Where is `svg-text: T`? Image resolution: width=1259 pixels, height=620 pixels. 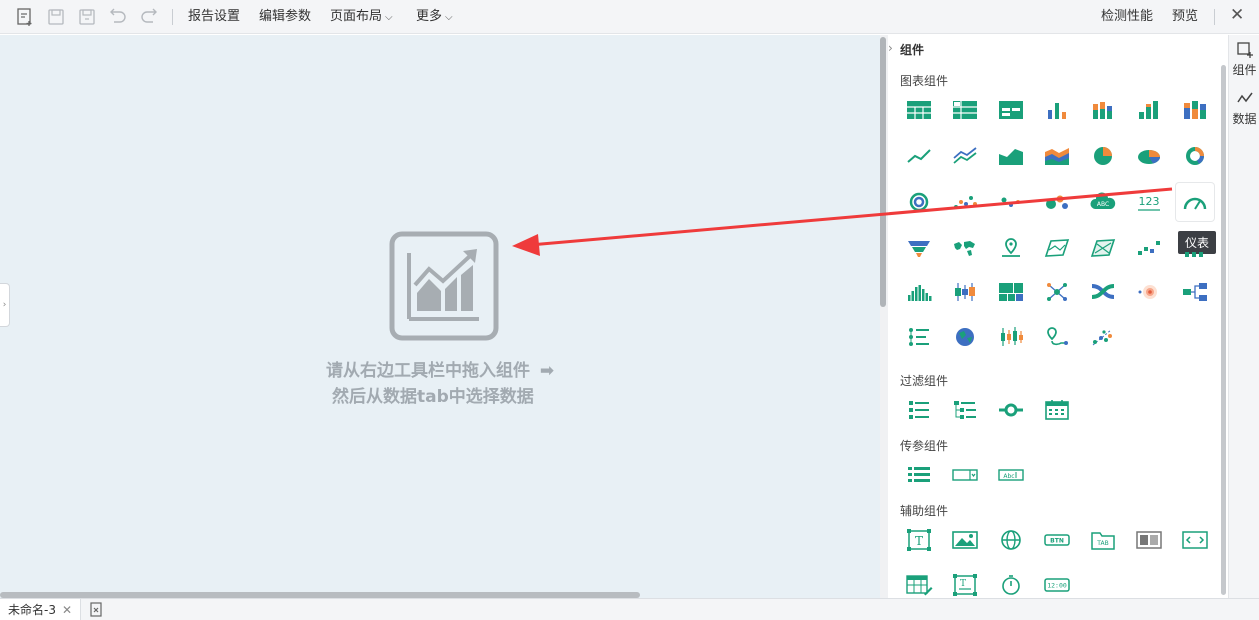
svg-text: T is located at coordinates (919, 541).